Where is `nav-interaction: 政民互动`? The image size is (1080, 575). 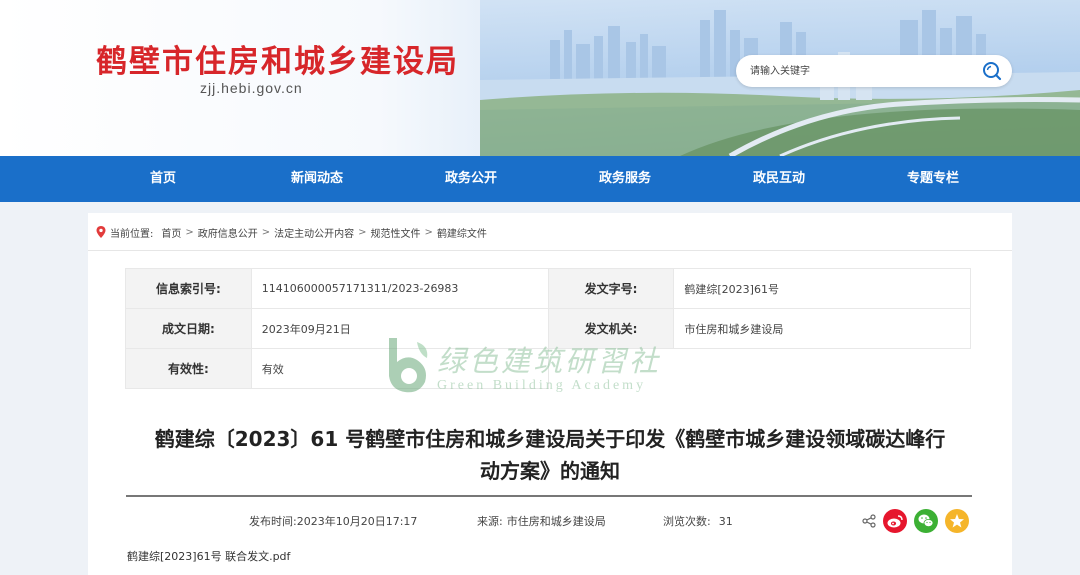 nav-interaction: 政民互动 is located at coordinates (779, 179).